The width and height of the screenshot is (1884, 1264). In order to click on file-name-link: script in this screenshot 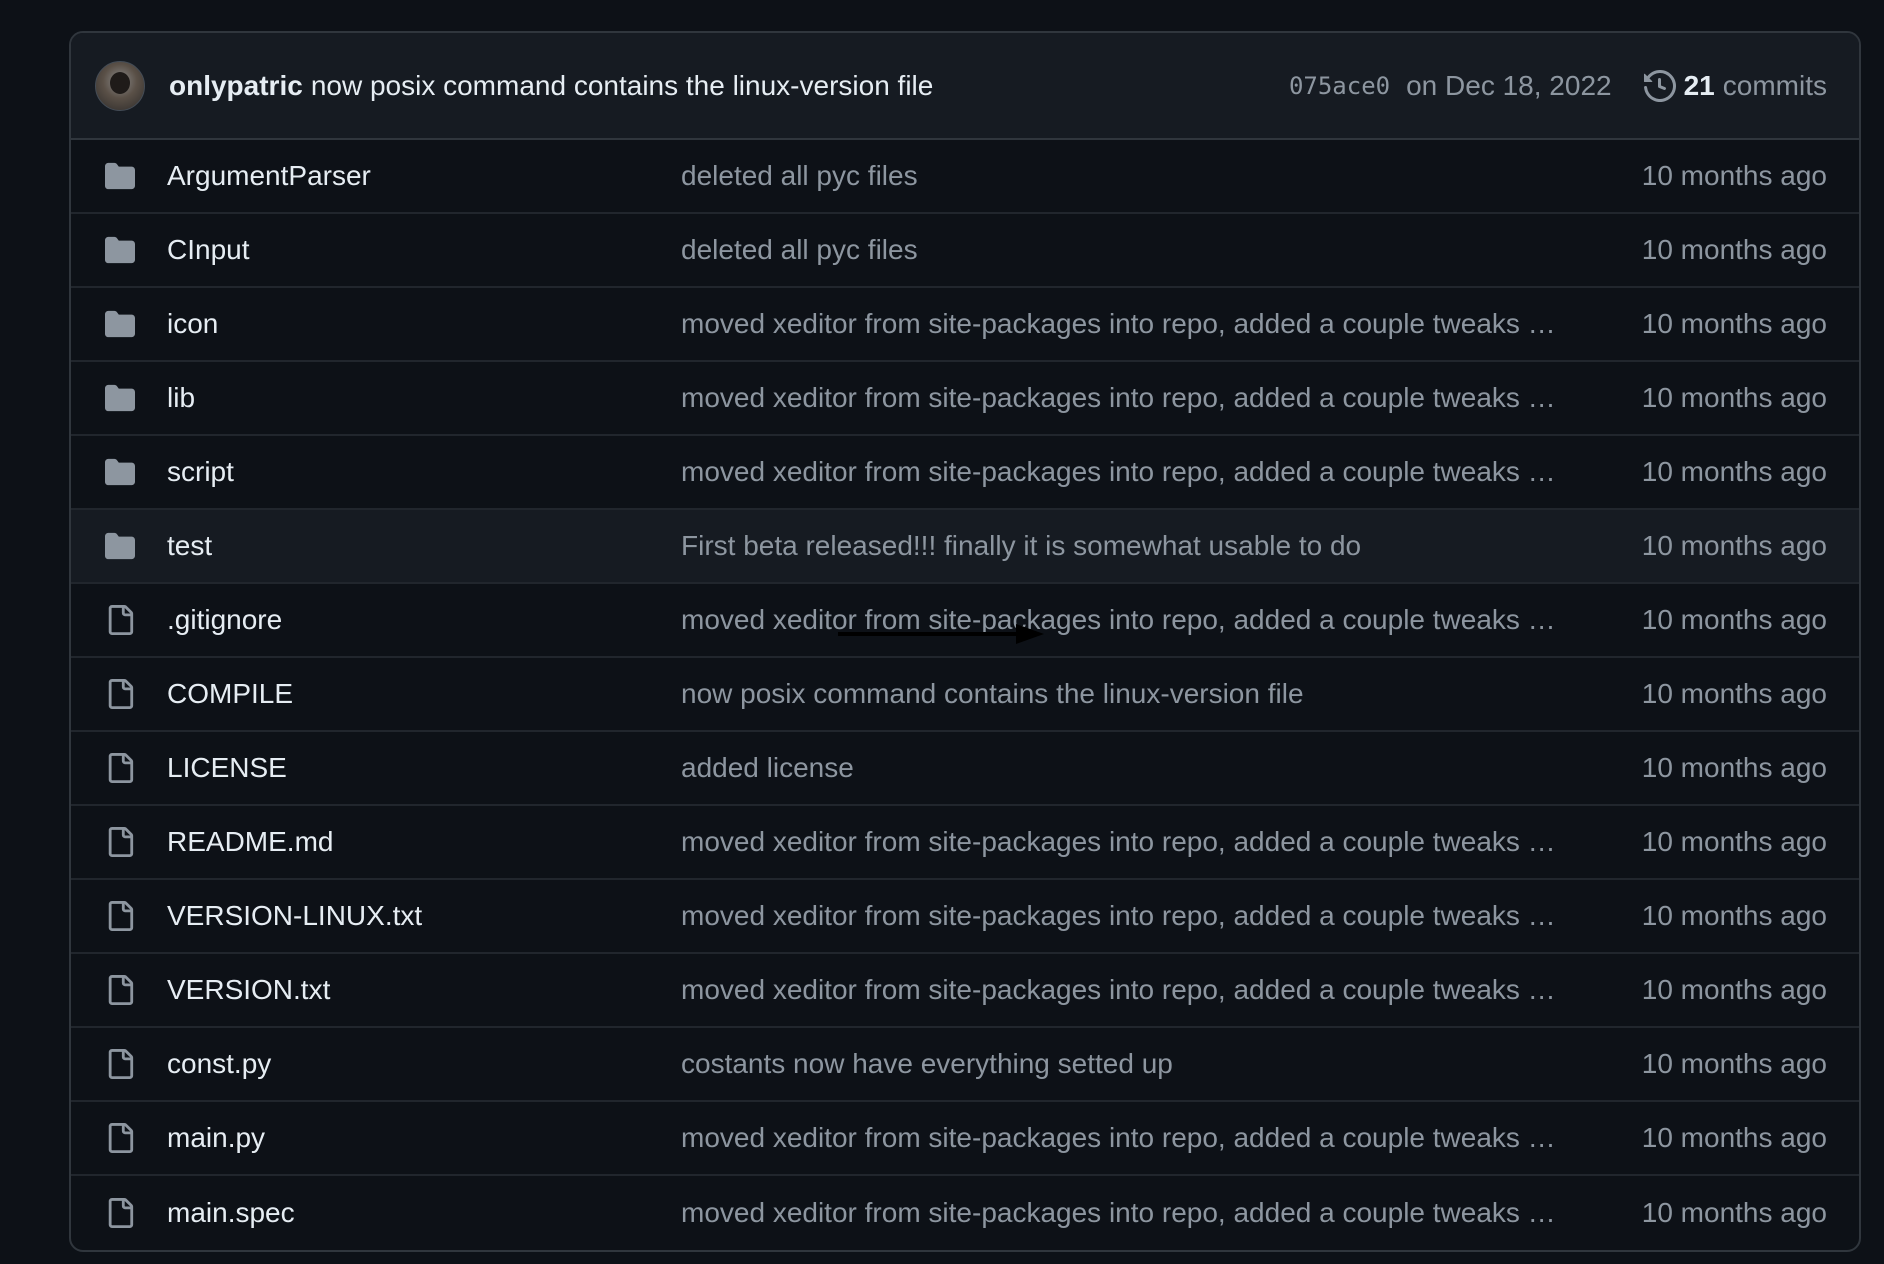, I will do `click(424, 472)`.